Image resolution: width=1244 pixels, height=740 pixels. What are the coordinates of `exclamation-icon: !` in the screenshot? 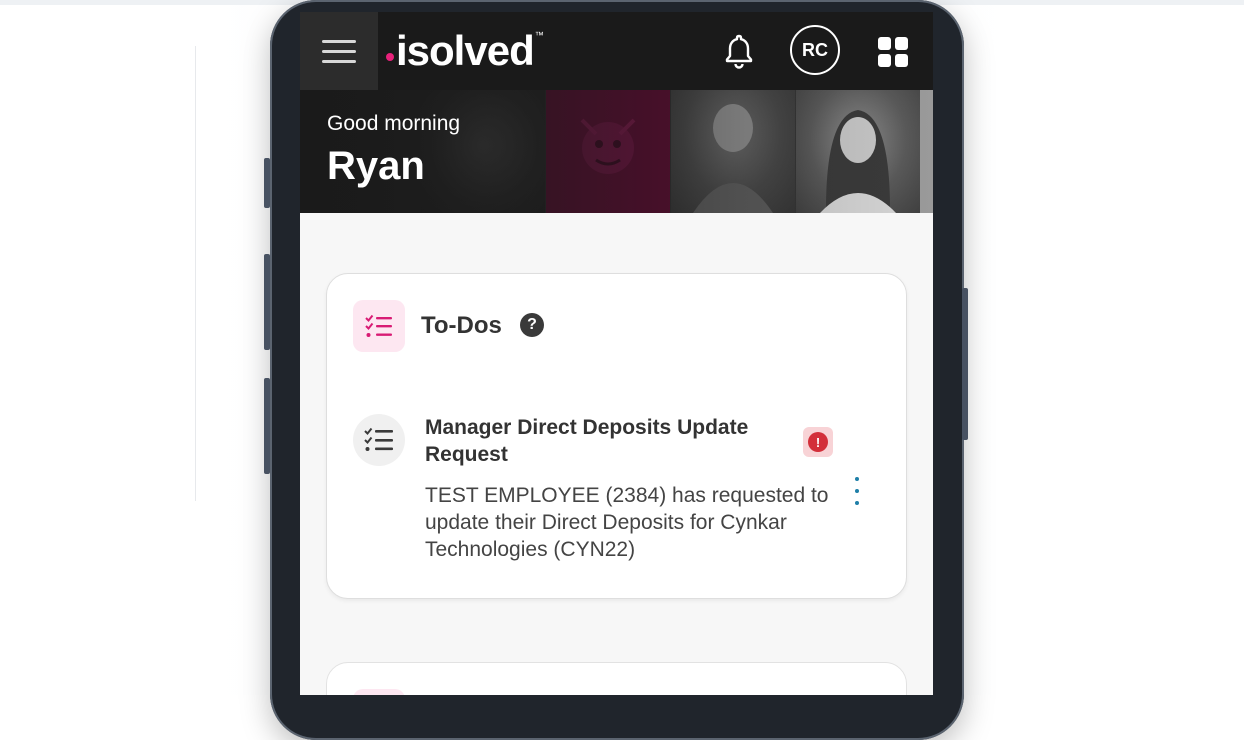 It's located at (818, 442).